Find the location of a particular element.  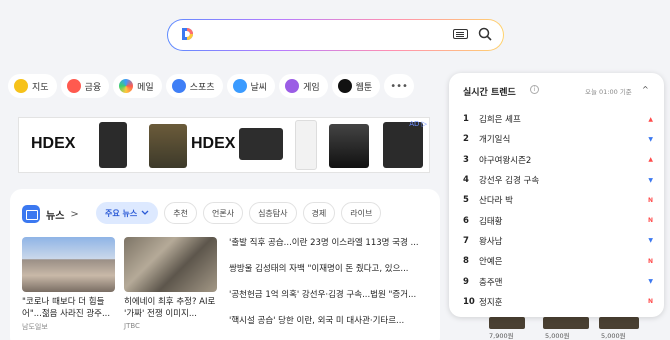

search-input is located at coordinates (322, 35).